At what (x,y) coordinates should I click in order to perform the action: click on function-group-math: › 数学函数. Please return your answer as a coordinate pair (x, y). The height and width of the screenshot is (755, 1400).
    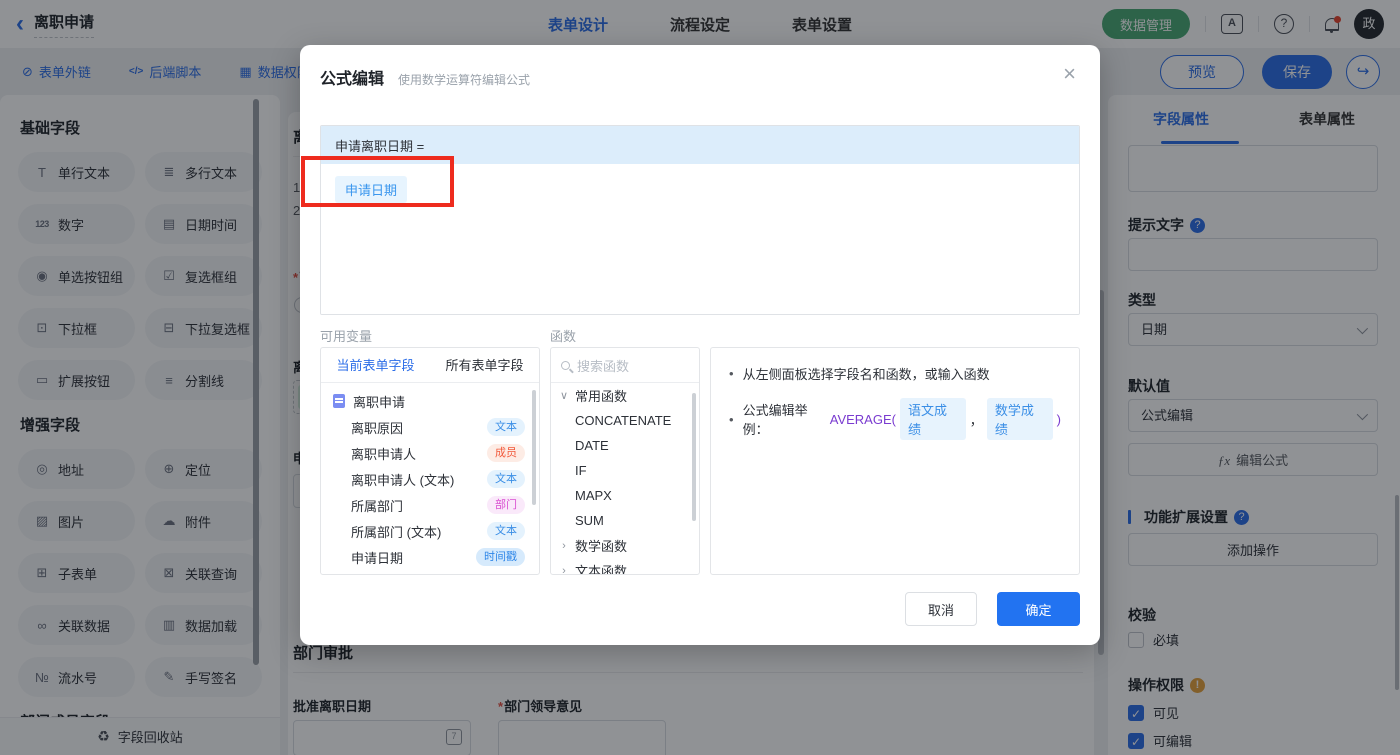
    Looking at the image, I should click on (625, 545).